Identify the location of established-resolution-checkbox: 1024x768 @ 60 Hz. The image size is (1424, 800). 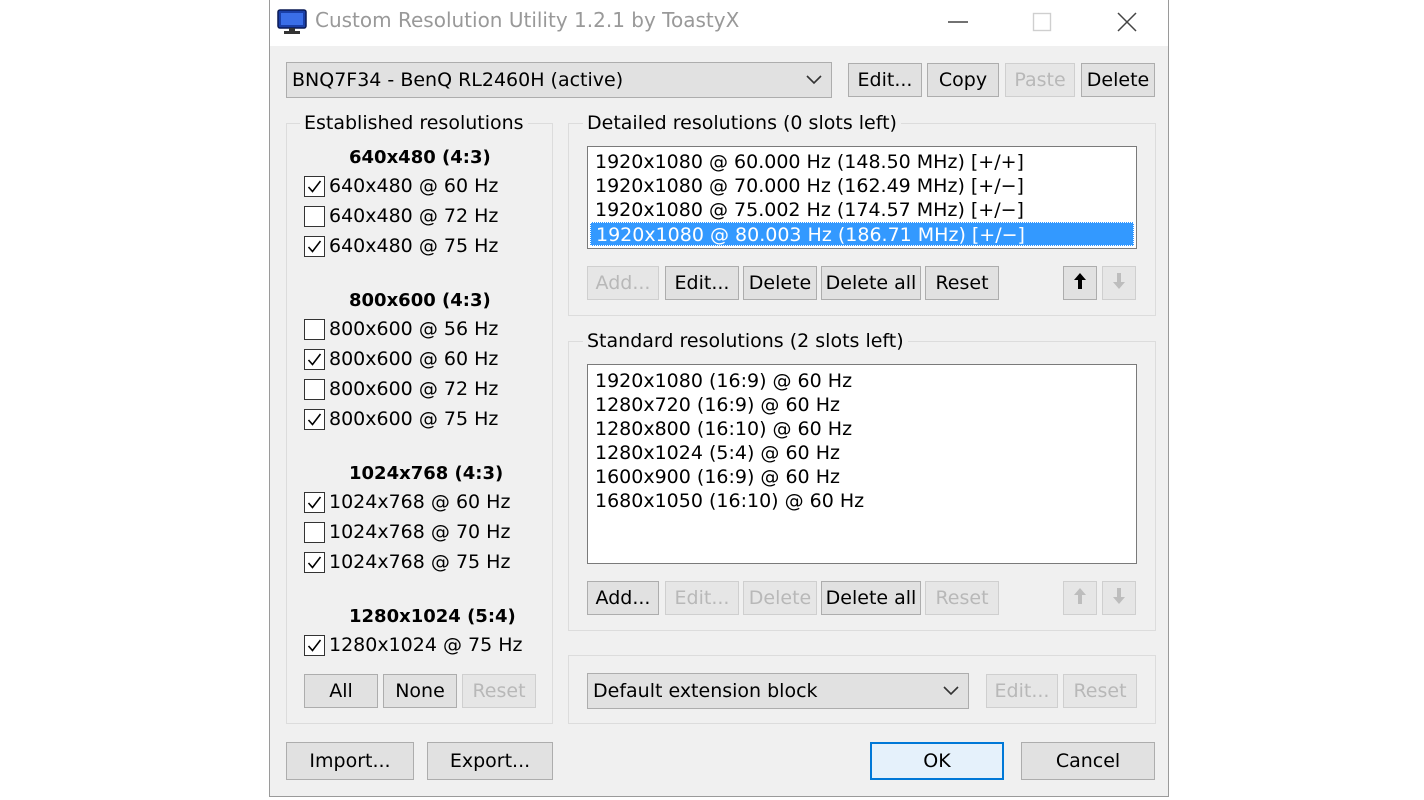
(407, 502).